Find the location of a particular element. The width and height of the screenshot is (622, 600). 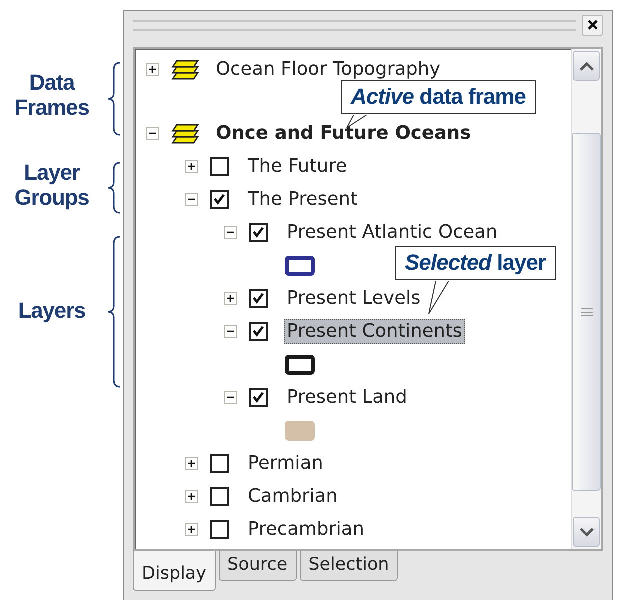

layer-name: Present Atlantic Ocean is located at coordinates (392, 232).